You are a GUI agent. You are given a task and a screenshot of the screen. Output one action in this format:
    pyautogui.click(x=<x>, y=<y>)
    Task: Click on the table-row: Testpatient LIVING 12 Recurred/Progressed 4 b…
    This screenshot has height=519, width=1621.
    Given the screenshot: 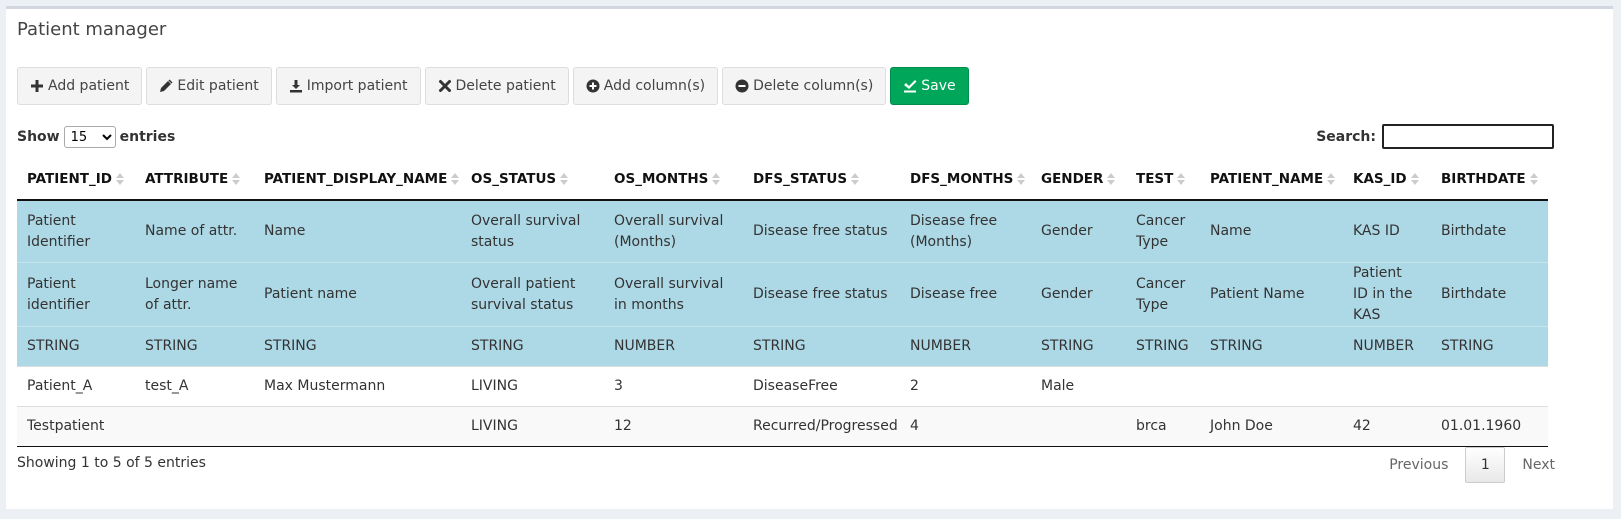 What is the action you would take?
    pyautogui.click(x=782, y=426)
    